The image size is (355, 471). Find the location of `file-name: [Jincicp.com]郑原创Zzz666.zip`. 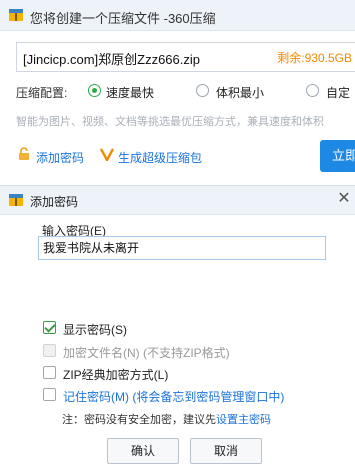

file-name: [Jincicp.com]郑原创Zzz666.zip is located at coordinates (111, 59).